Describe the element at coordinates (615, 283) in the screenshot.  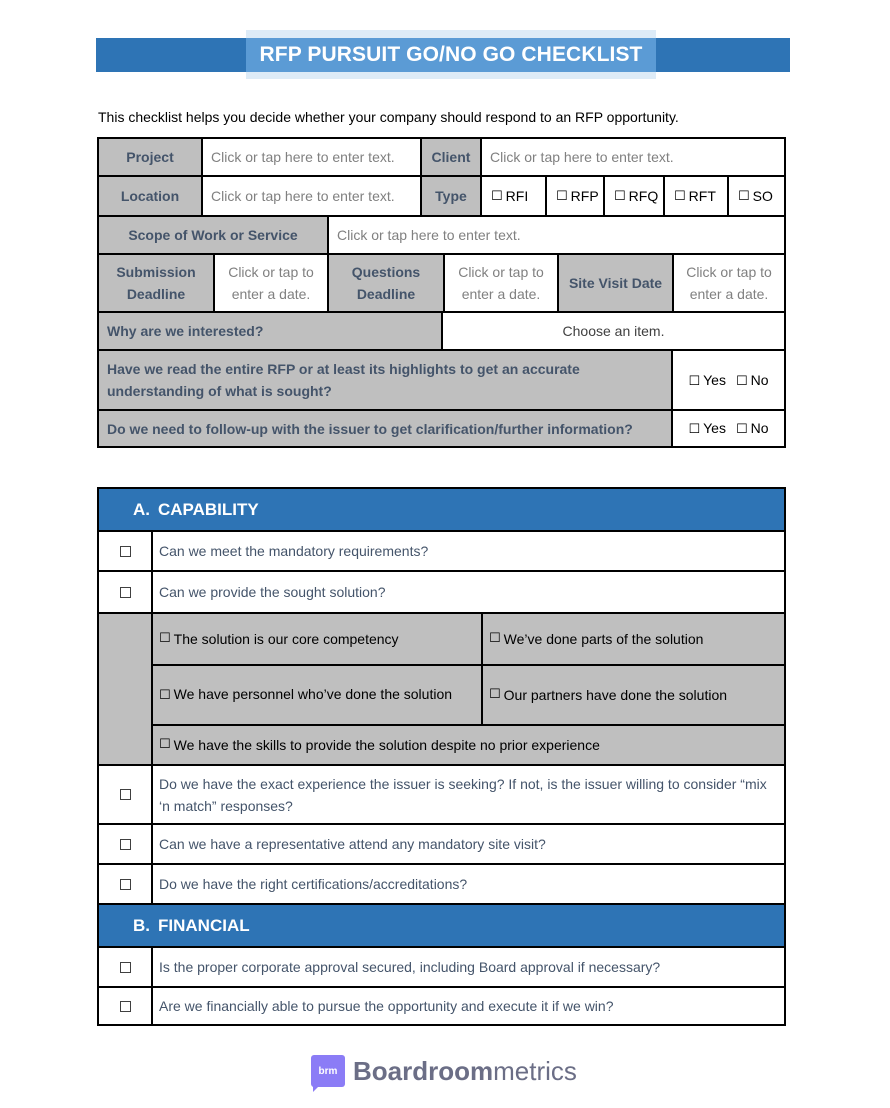
I see `site-visit-date-label: Site Visit Date` at that location.